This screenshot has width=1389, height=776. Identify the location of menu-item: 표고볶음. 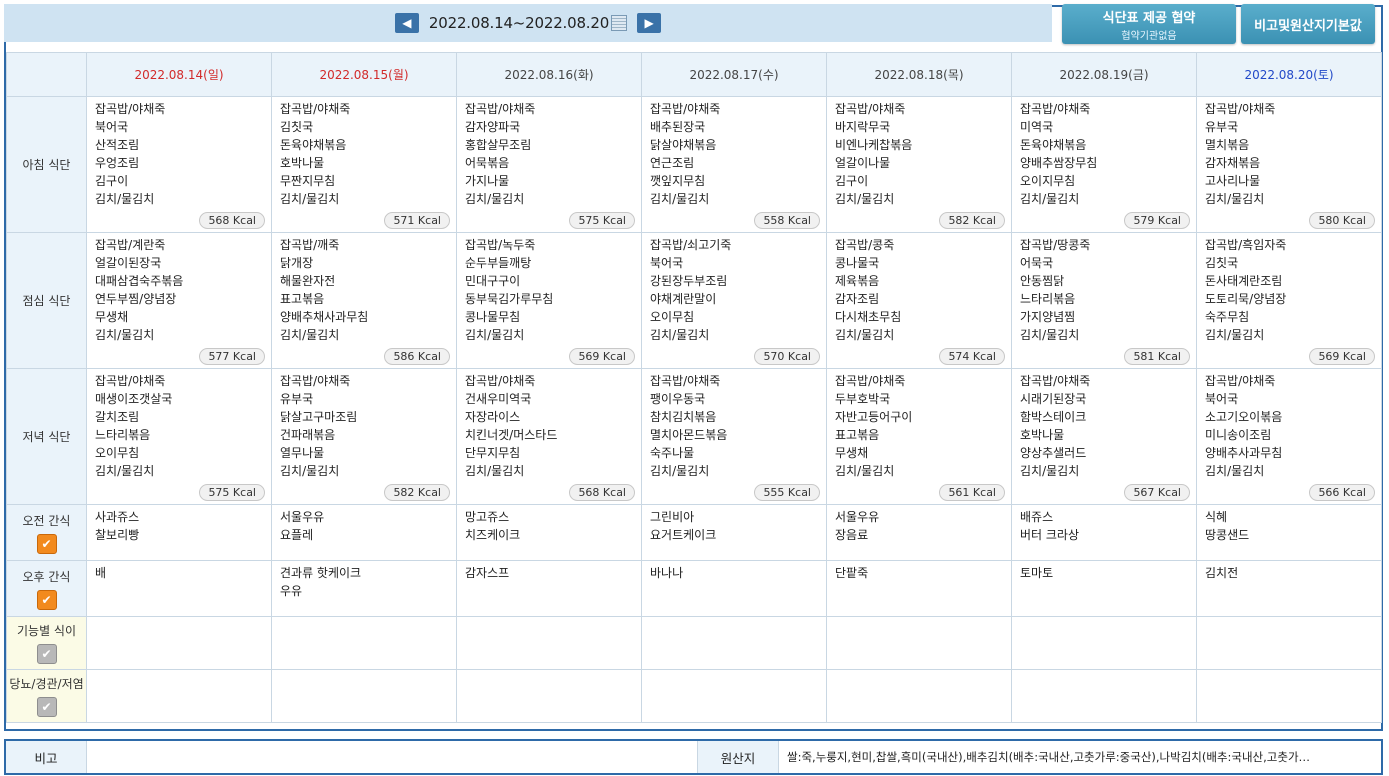
(302, 299).